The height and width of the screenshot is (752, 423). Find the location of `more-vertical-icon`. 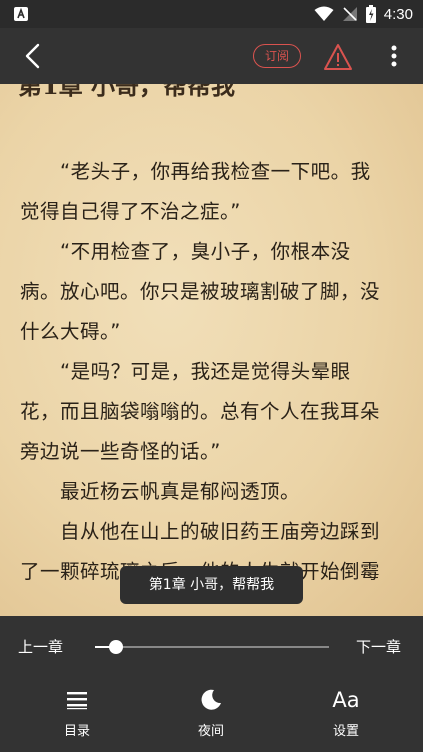

more-vertical-icon is located at coordinates (394, 56).